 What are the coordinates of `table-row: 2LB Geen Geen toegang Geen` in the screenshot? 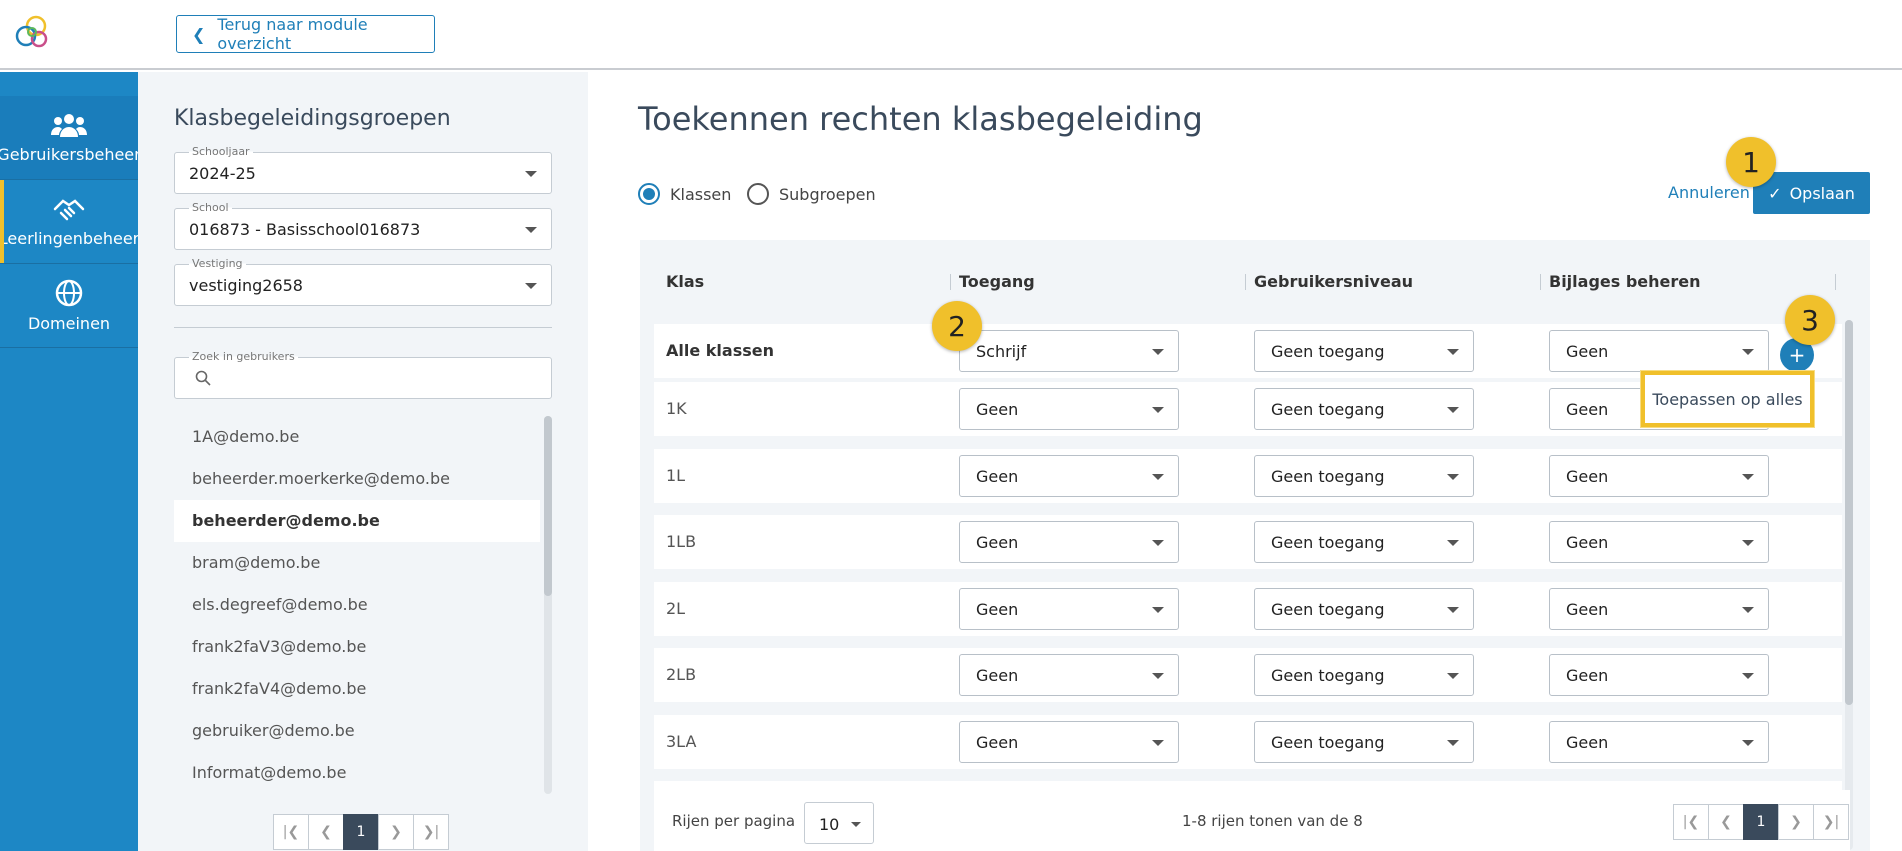 It's located at (1248, 675).